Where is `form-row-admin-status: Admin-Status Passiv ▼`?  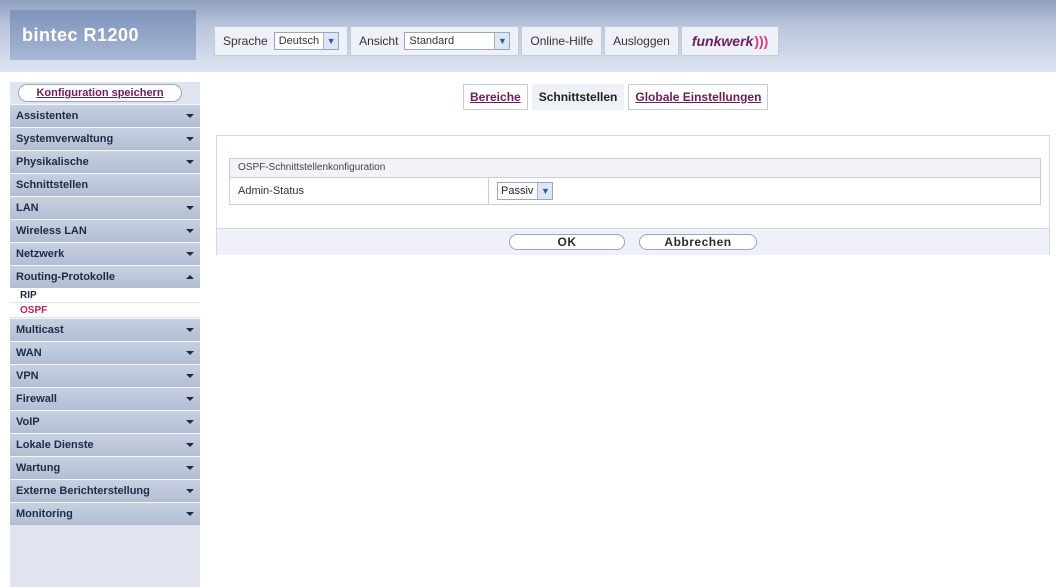 form-row-admin-status: Admin-Status Passiv ▼ is located at coordinates (635, 191).